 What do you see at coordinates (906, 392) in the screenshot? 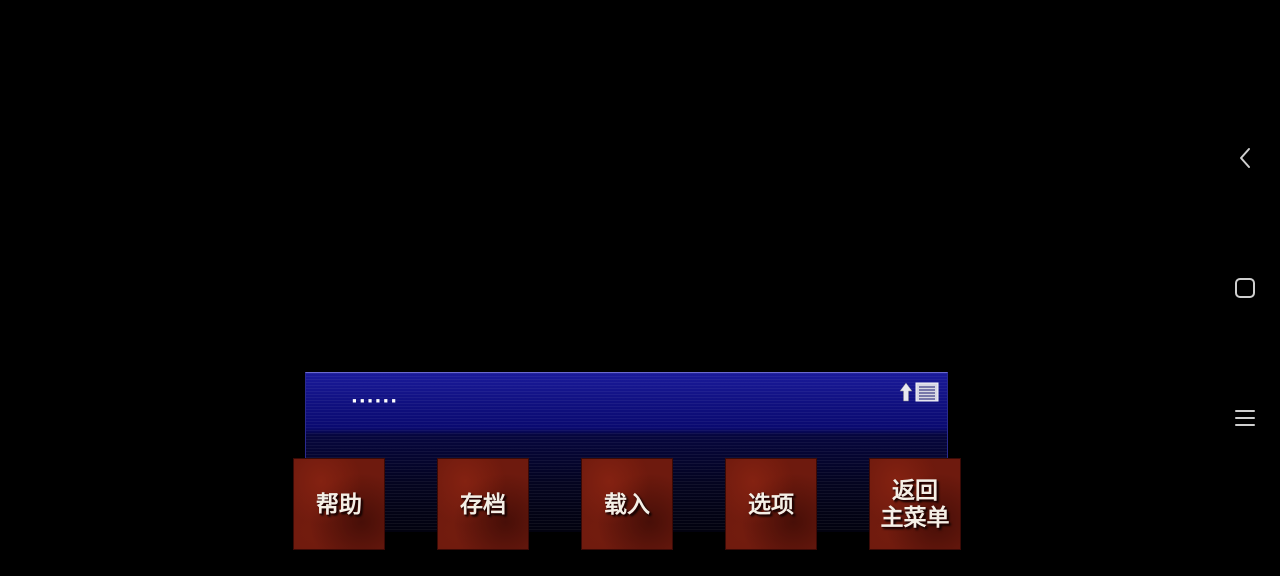
I see `up-arrow-icon` at bounding box center [906, 392].